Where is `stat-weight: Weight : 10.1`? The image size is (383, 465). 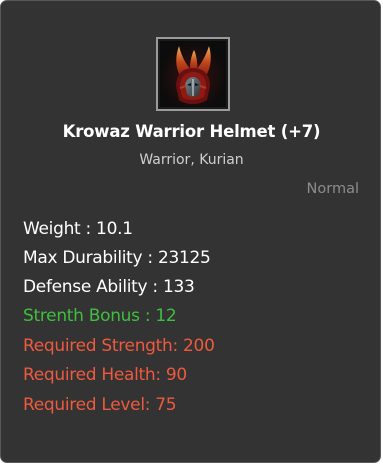 stat-weight: Weight : 10.1 is located at coordinates (78, 229).